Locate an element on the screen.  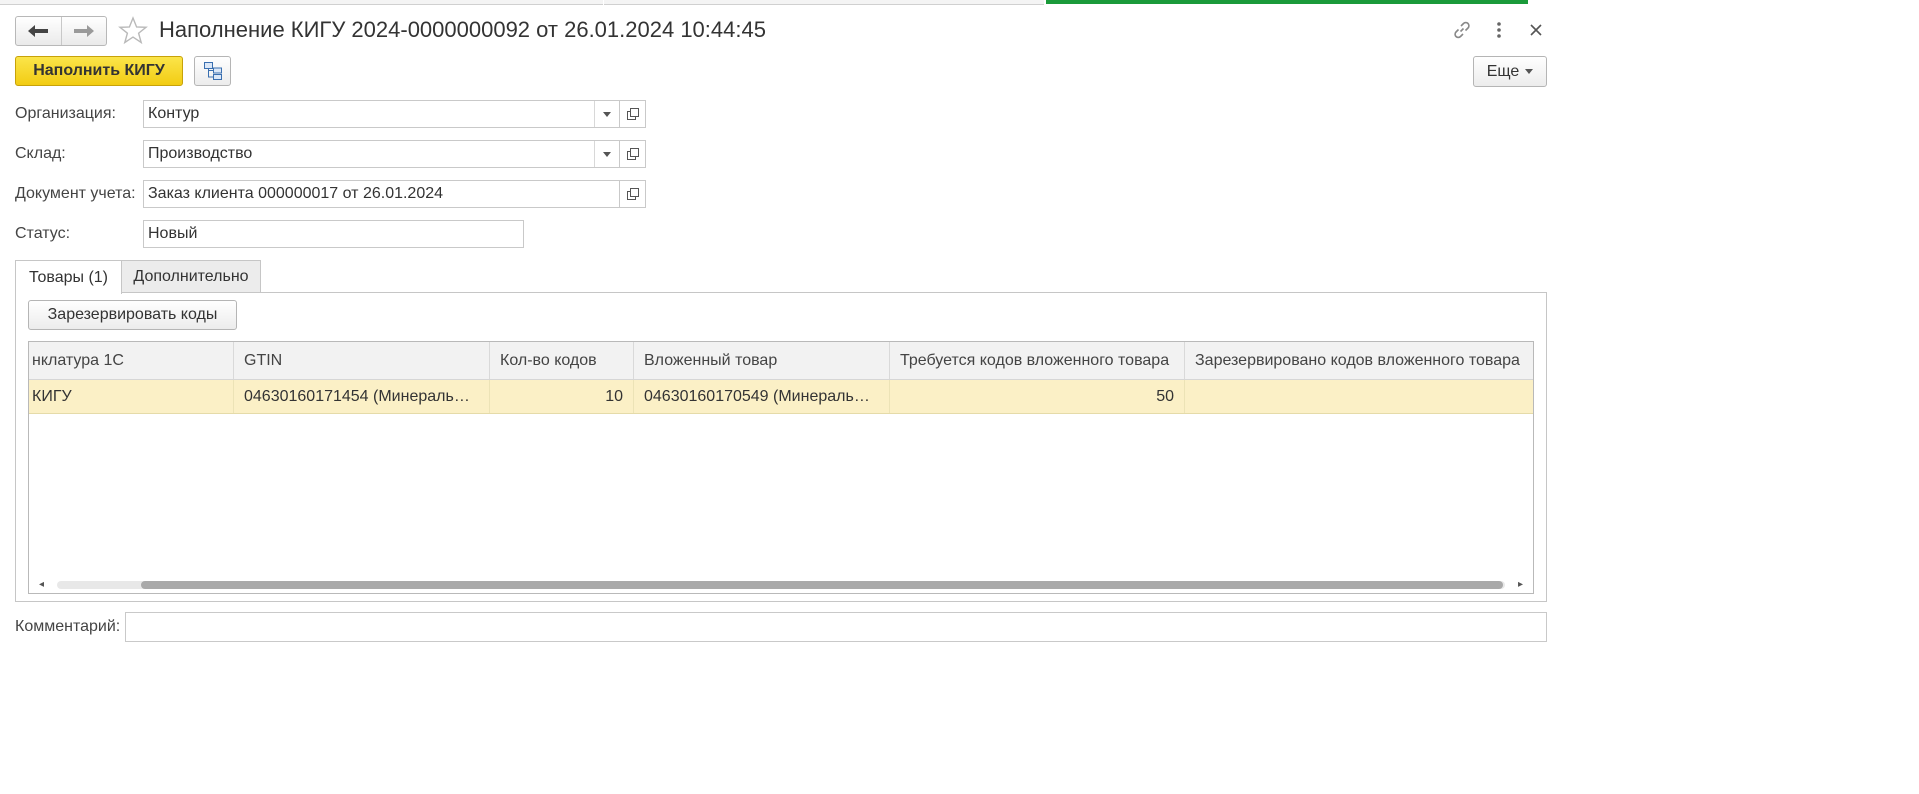
kebab-menu-icon is located at coordinates (1499, 30).